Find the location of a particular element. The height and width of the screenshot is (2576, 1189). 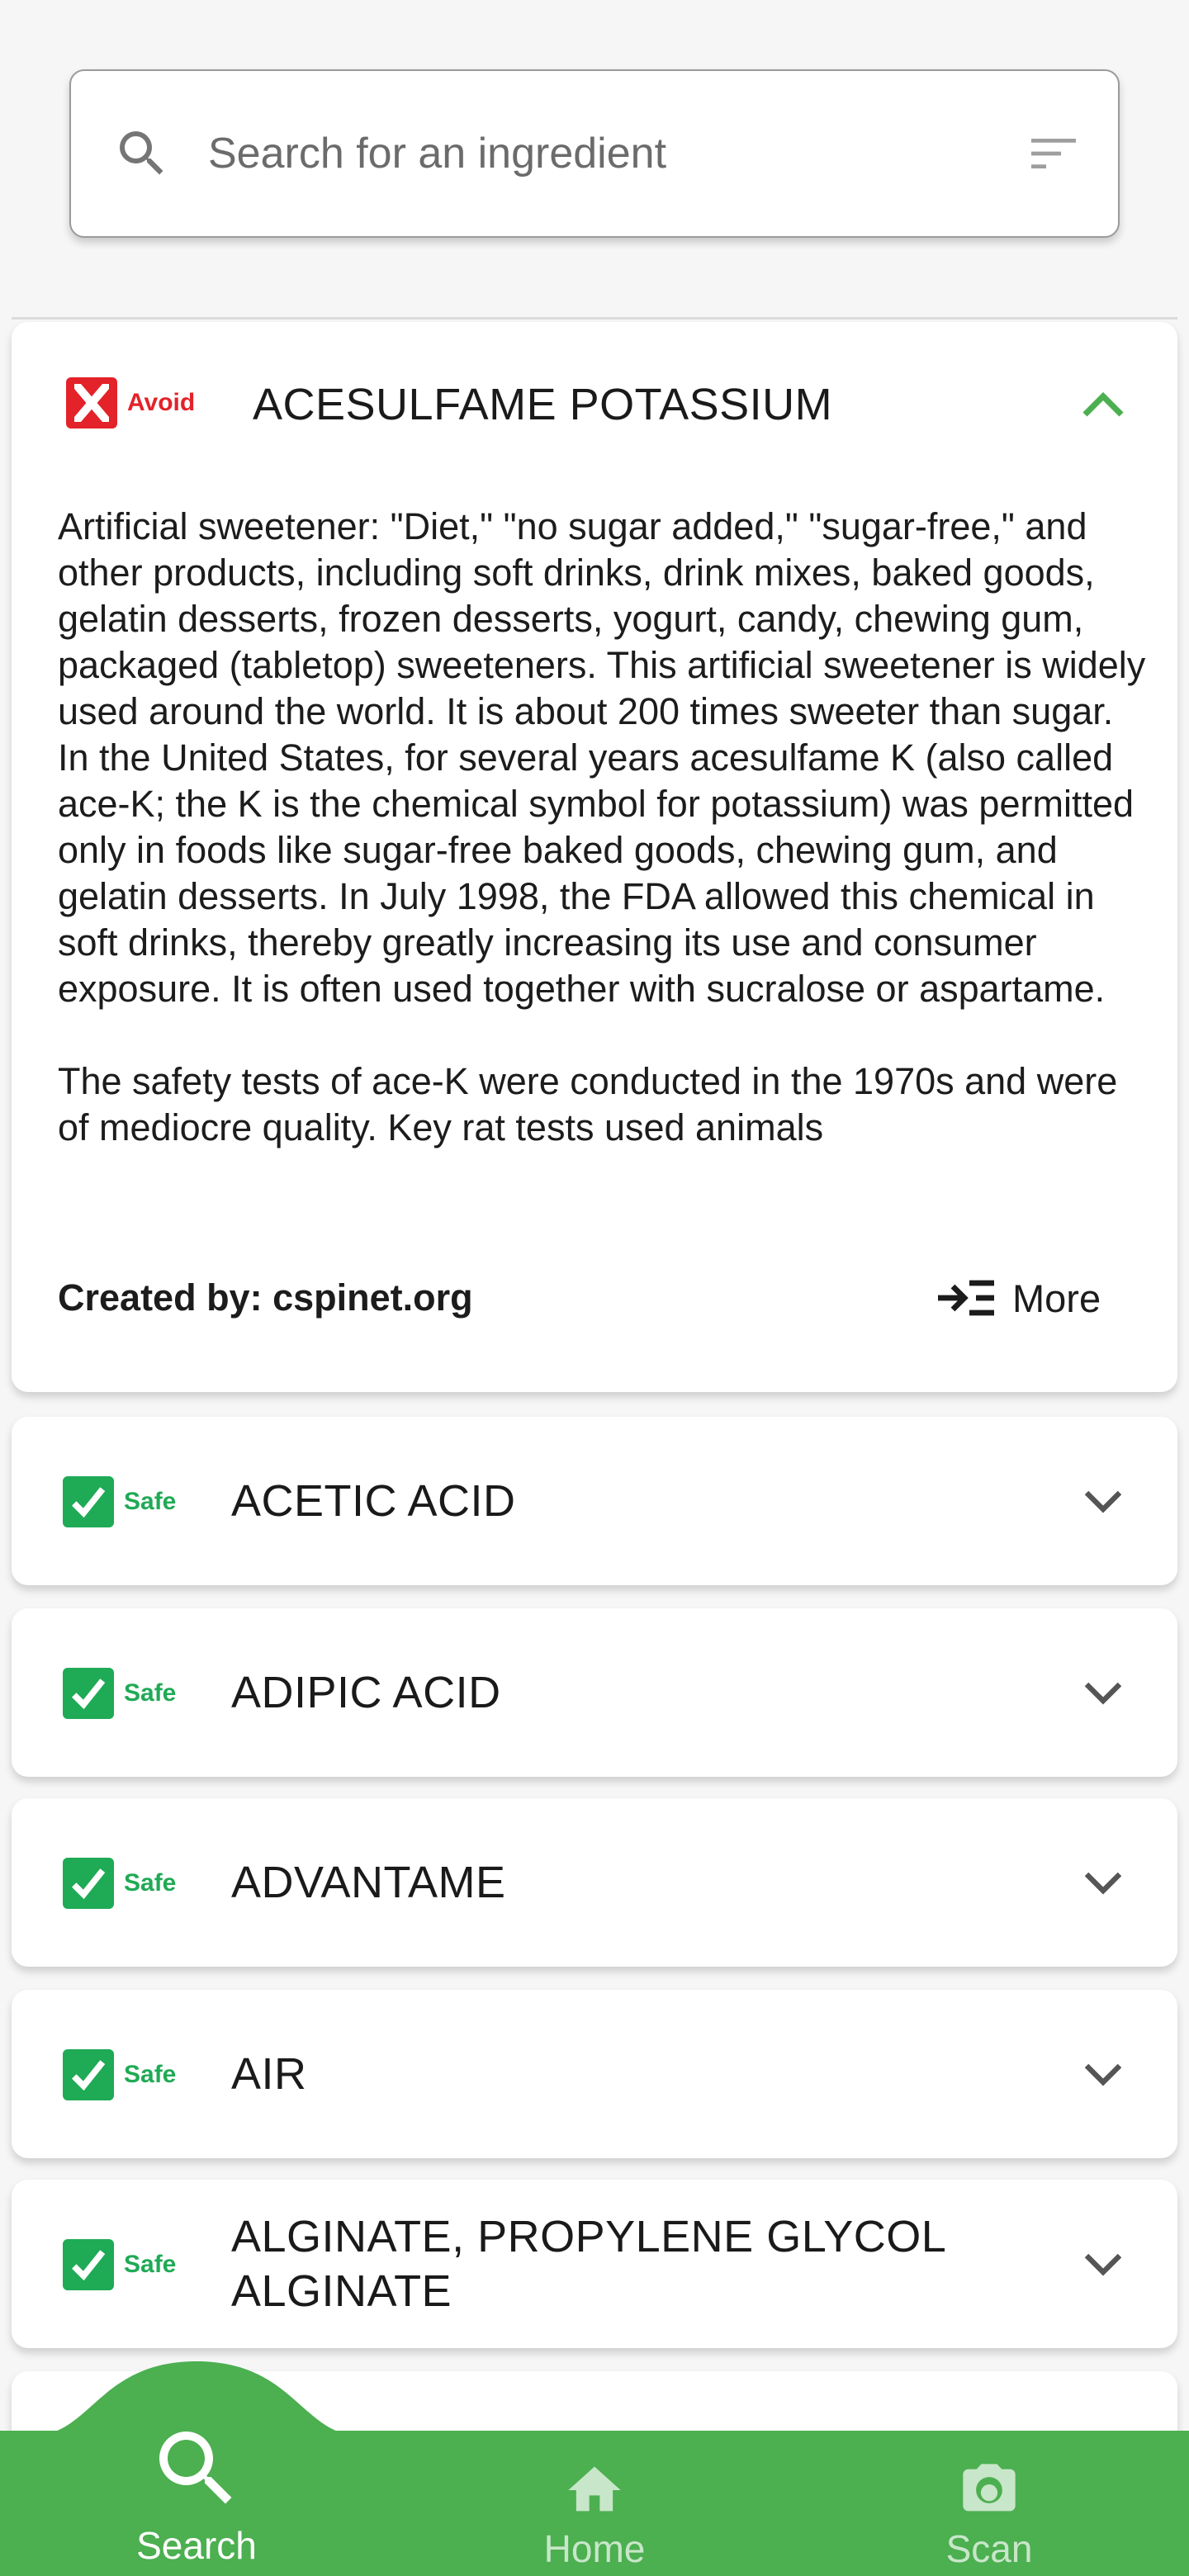

ingredient-name: AIR is located at coordinates (269, 2074).